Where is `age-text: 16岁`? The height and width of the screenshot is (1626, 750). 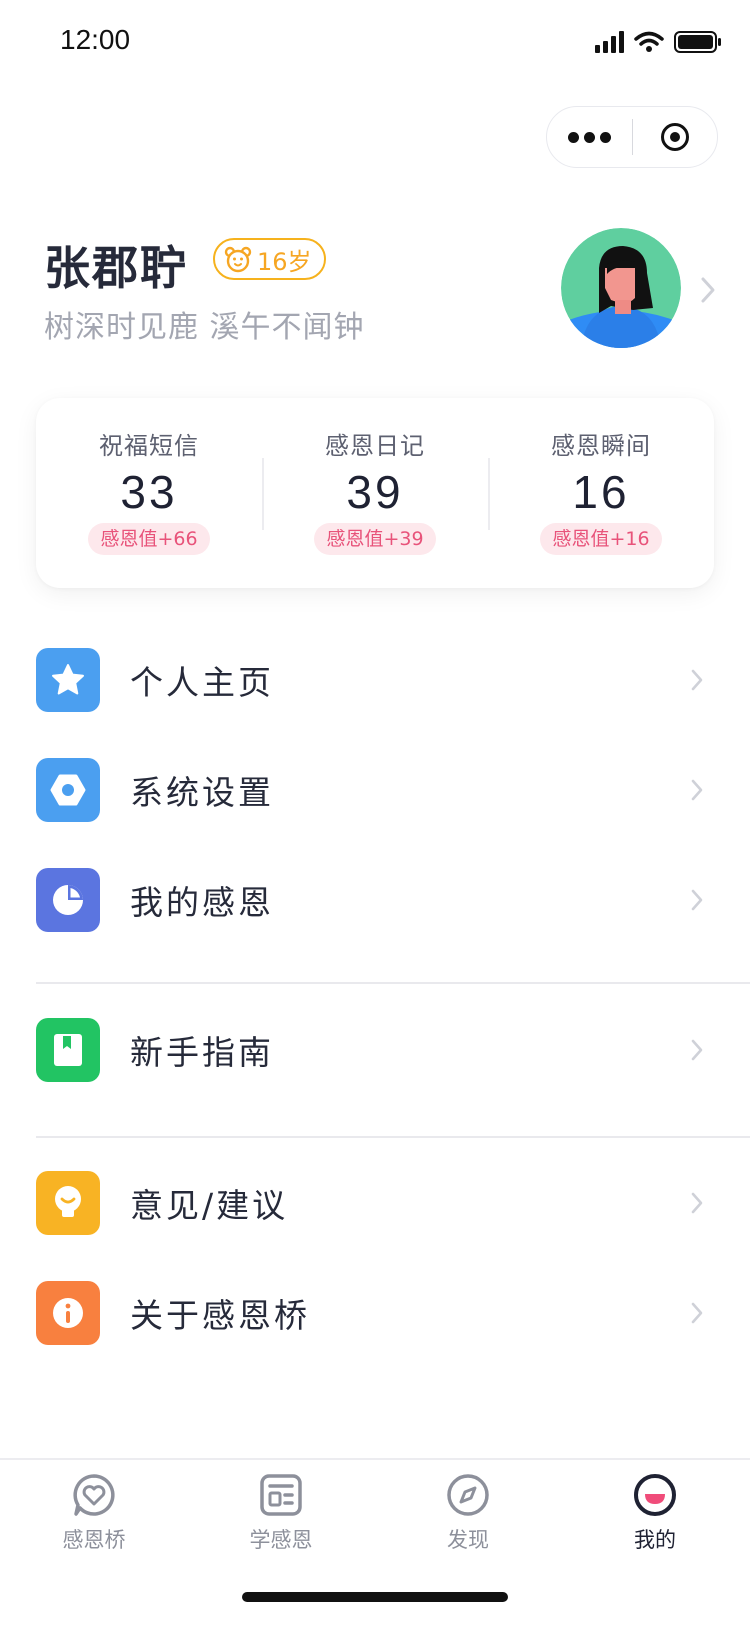
age-text: 16岁 is located at coordinates (284, 261).